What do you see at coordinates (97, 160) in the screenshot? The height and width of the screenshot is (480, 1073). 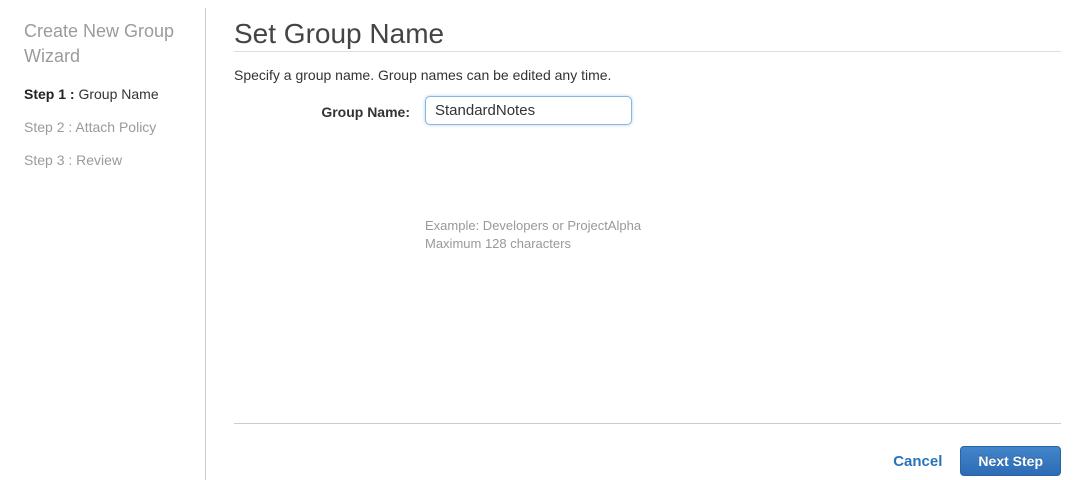 I see `step-3-label: Review` at bounding box center [97, 160].